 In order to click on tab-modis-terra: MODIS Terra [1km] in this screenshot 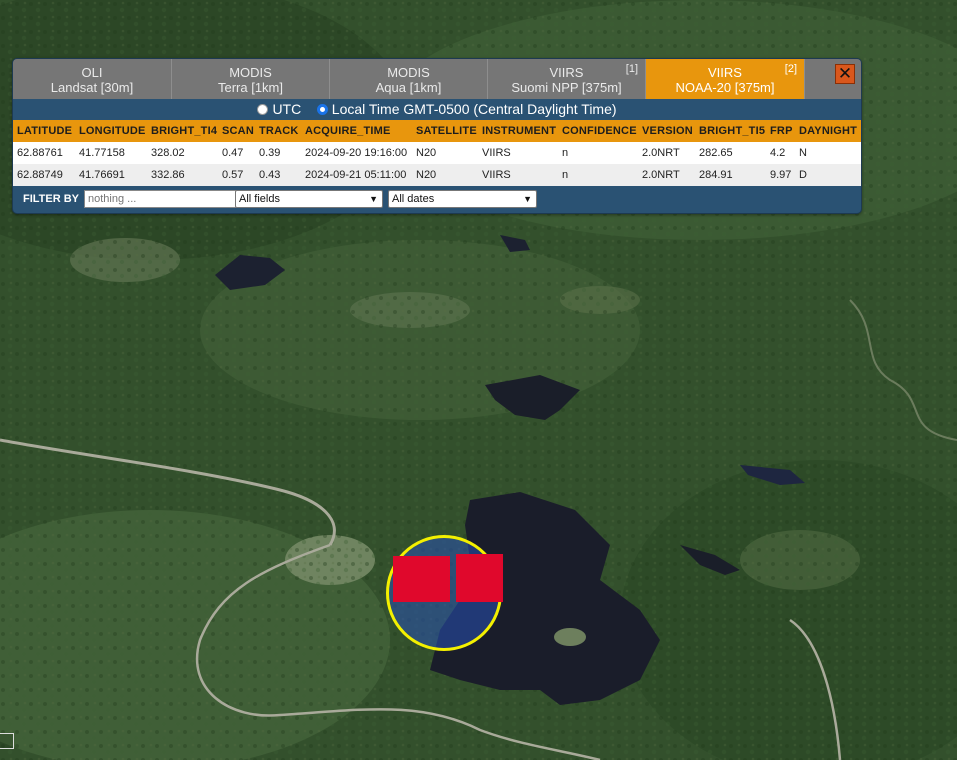, I will do `click(251, 79)`.